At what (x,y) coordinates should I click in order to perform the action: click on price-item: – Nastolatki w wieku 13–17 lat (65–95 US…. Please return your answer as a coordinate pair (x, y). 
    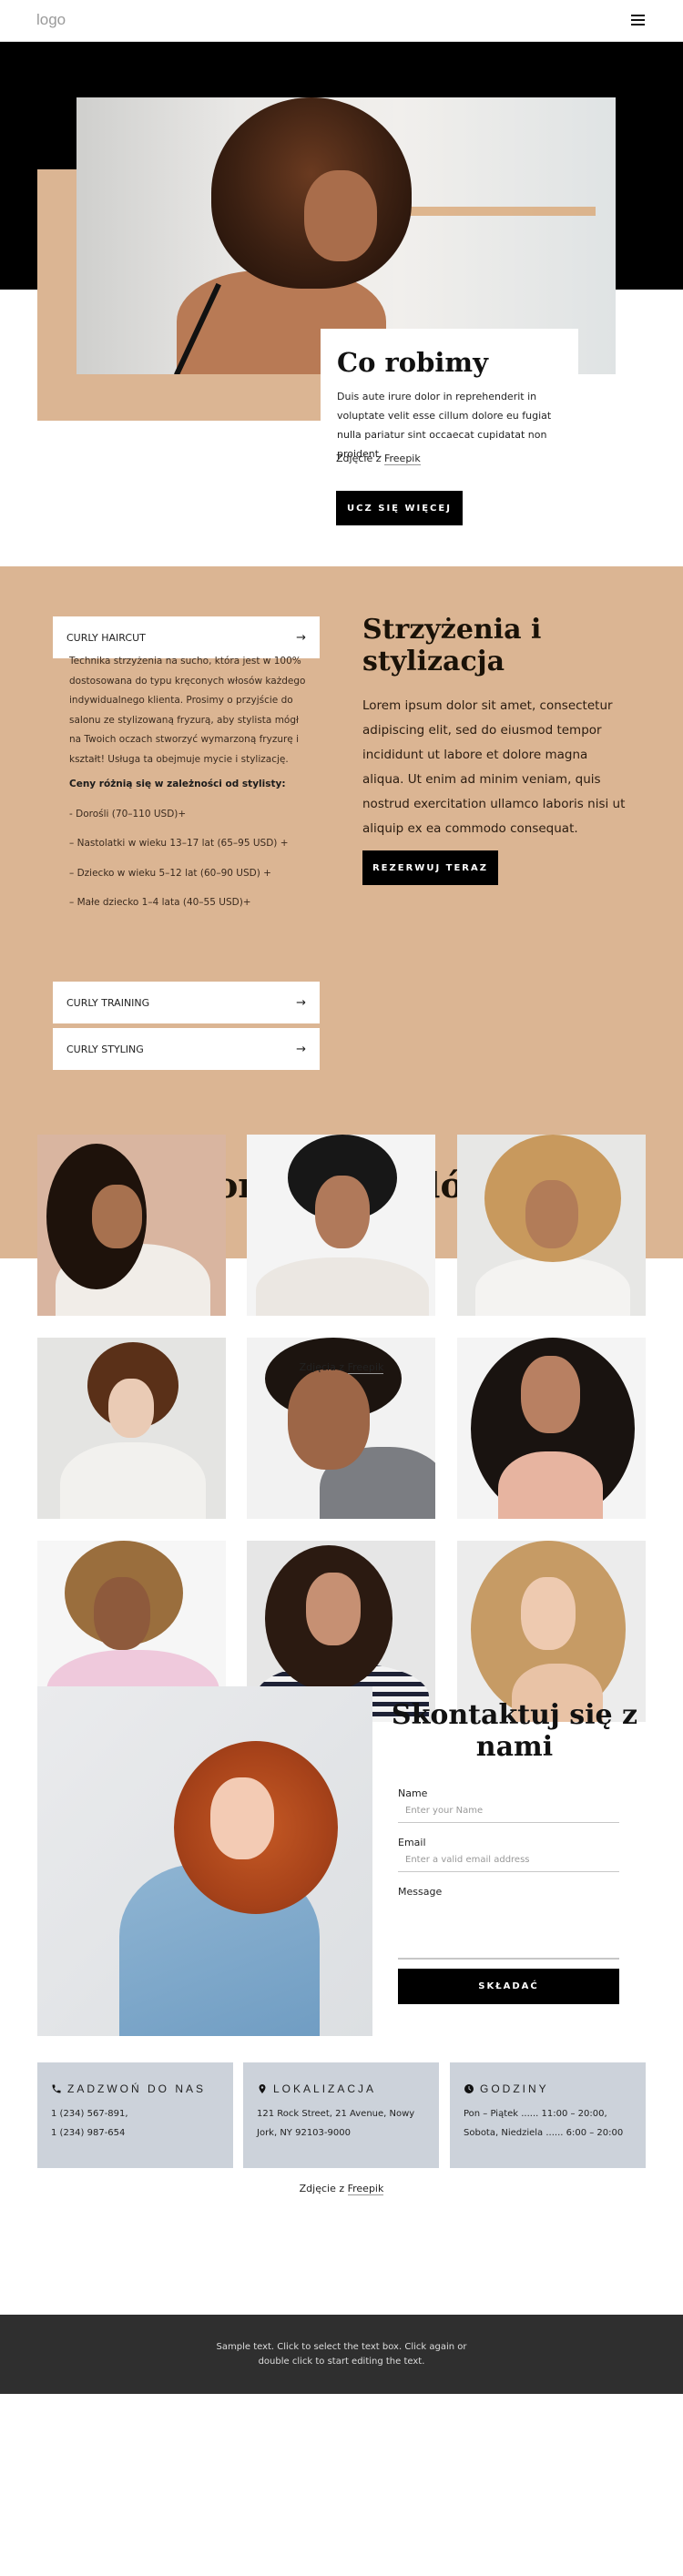
    Looking at the image, I should click on (179, 844).